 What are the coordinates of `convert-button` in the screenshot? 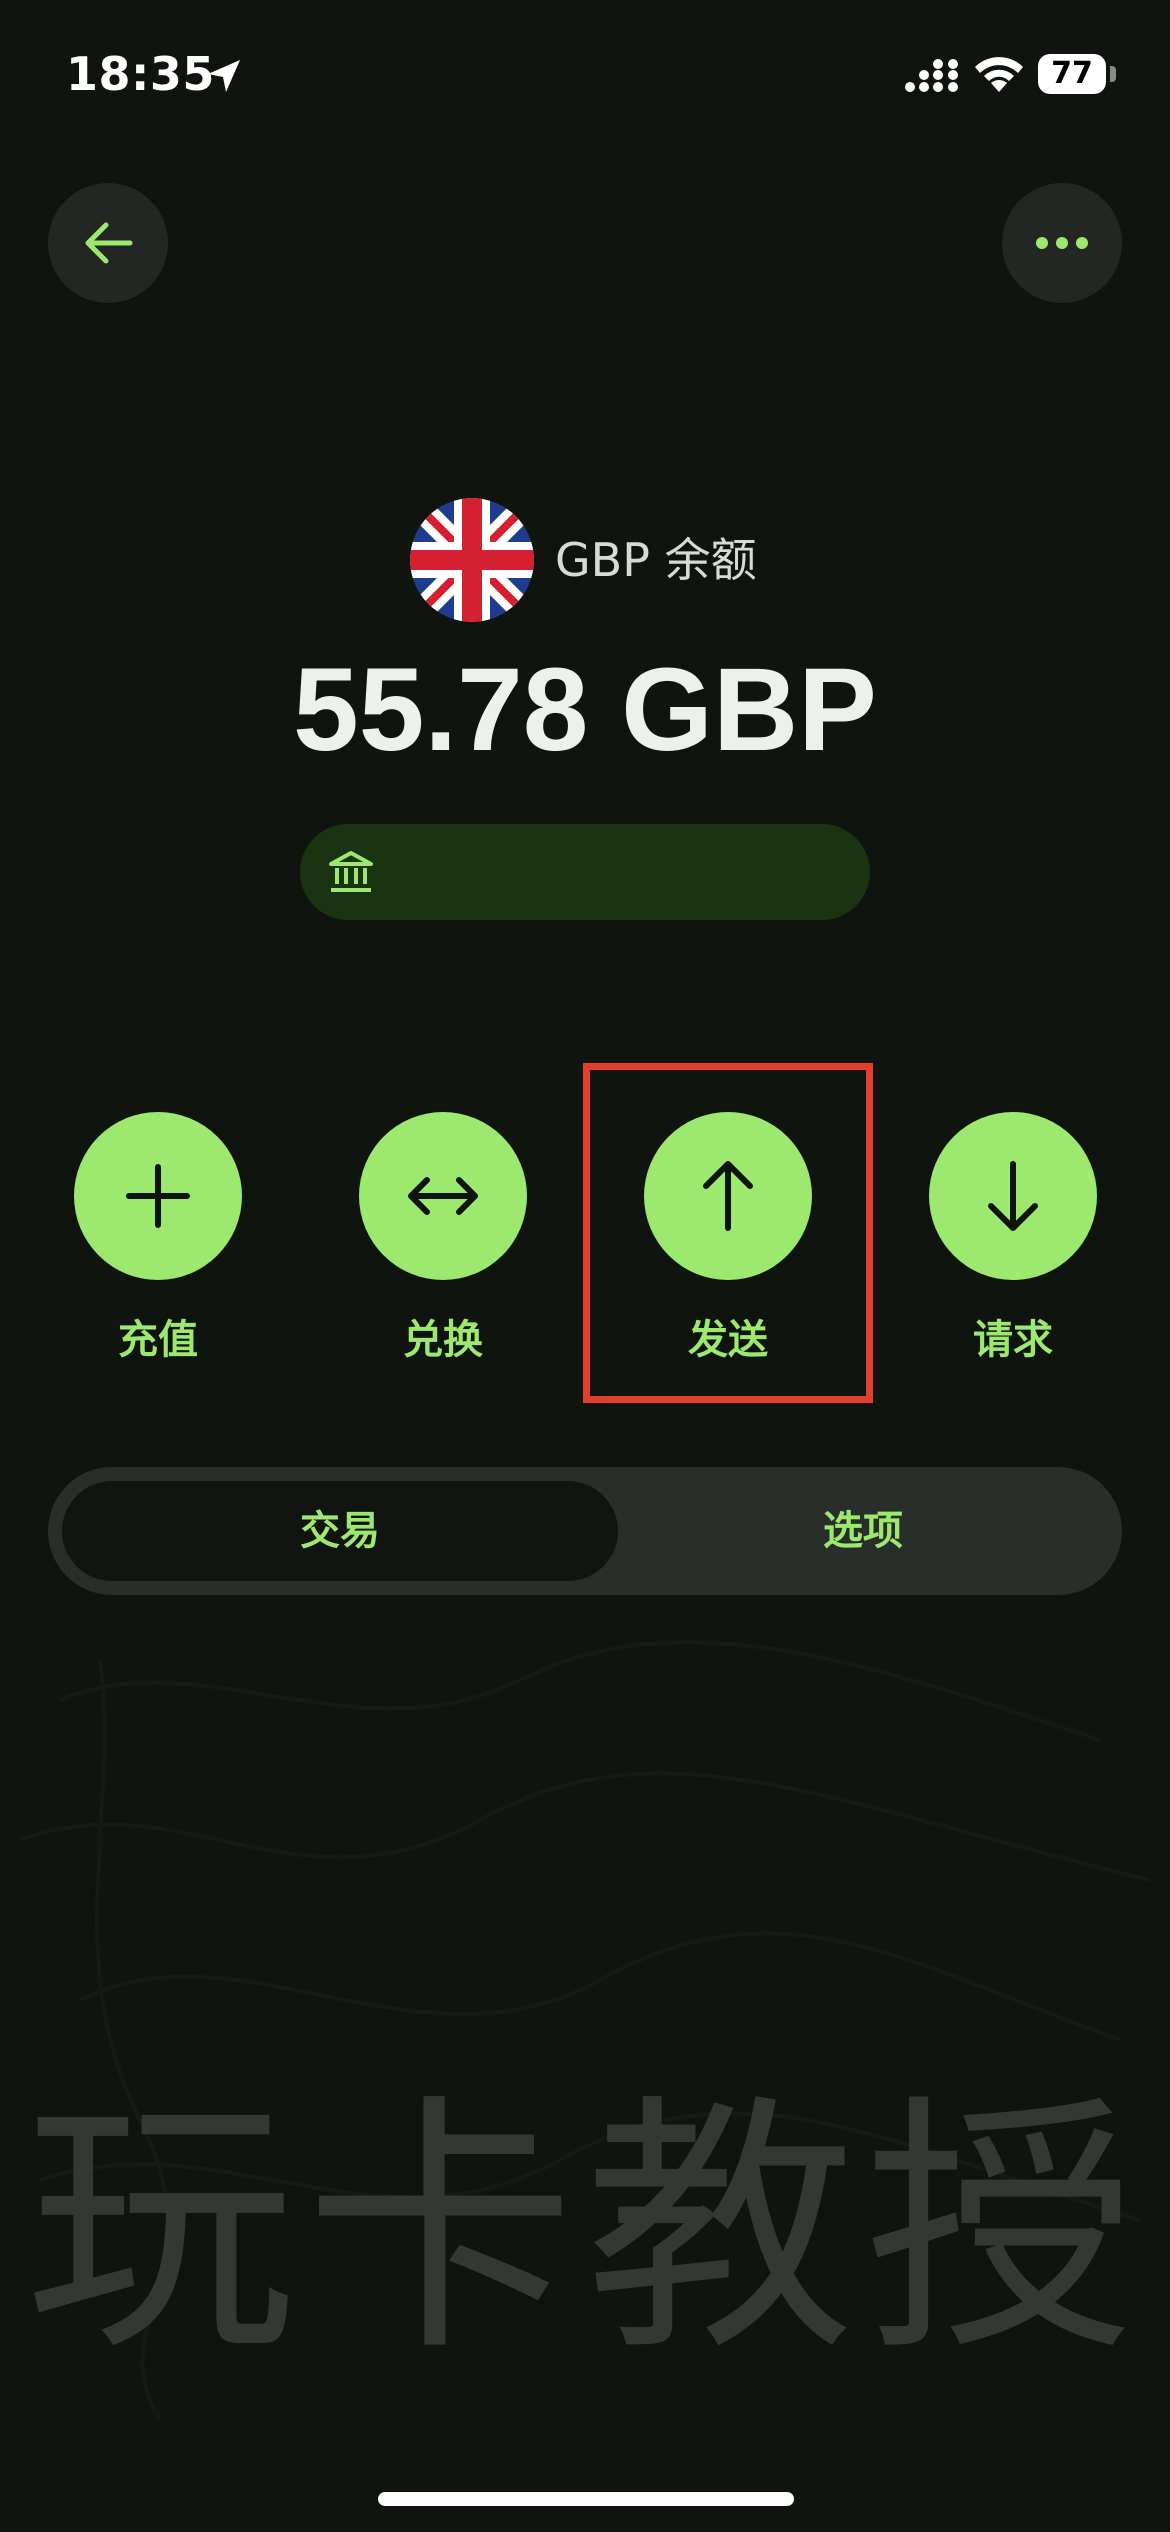 It's located at (443, 1196).